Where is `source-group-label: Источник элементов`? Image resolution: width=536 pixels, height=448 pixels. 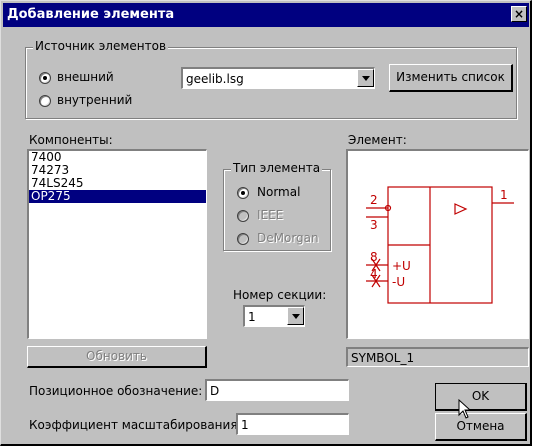
source-group-label: Источник элементов is located at coordinates (101, 46).